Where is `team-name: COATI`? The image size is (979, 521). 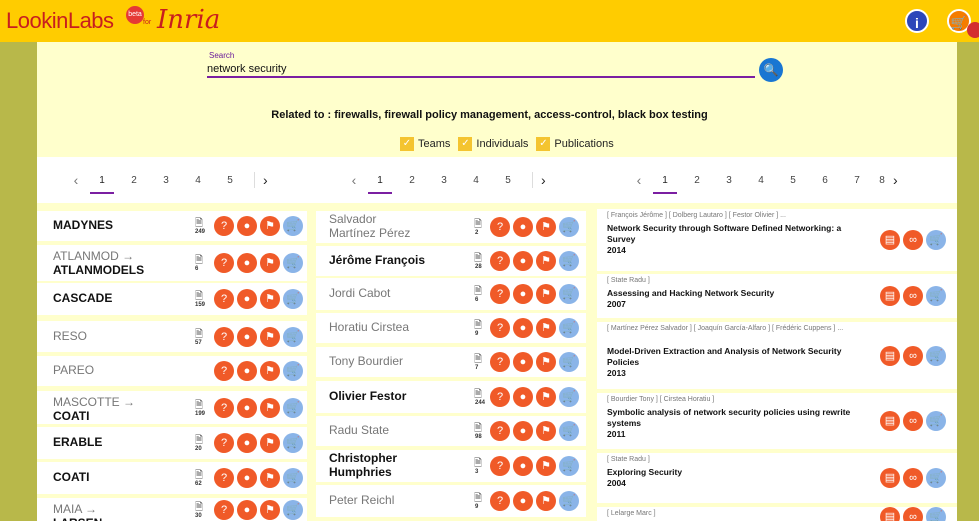
team-name: COATI is located at coordinates (71, 477).